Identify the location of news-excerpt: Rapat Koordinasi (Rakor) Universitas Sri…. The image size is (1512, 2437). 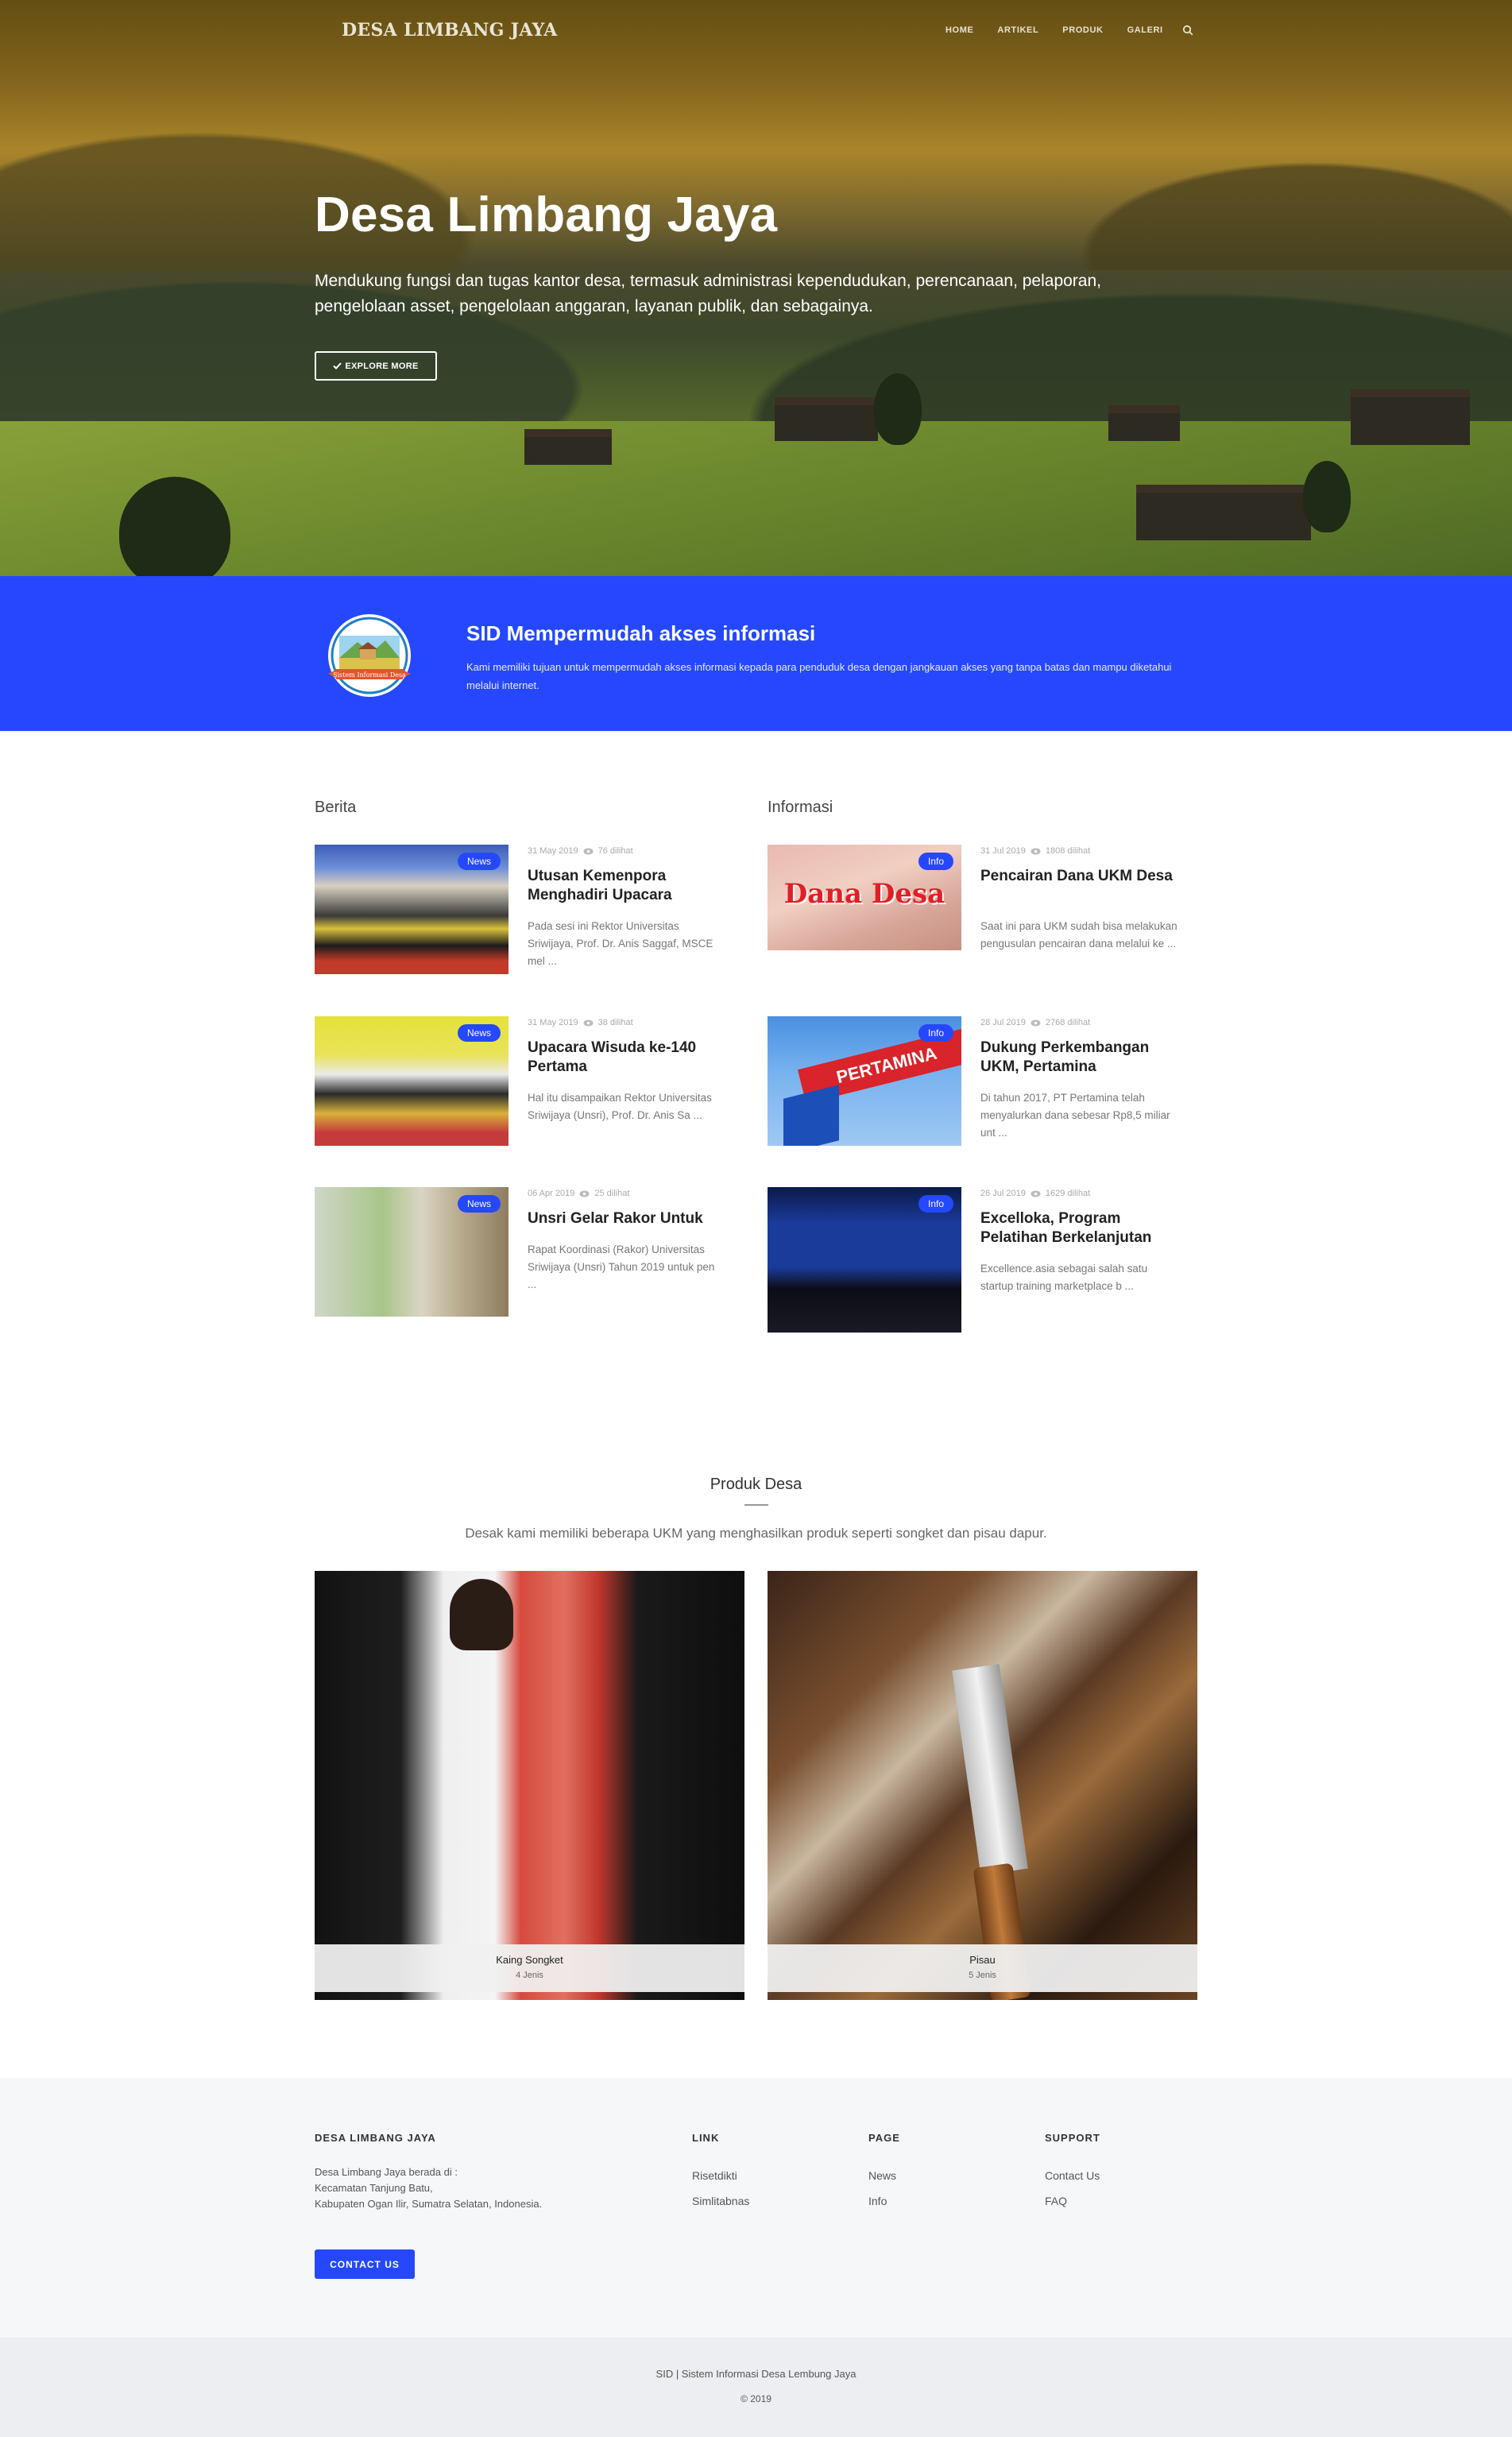
(621, 1267).